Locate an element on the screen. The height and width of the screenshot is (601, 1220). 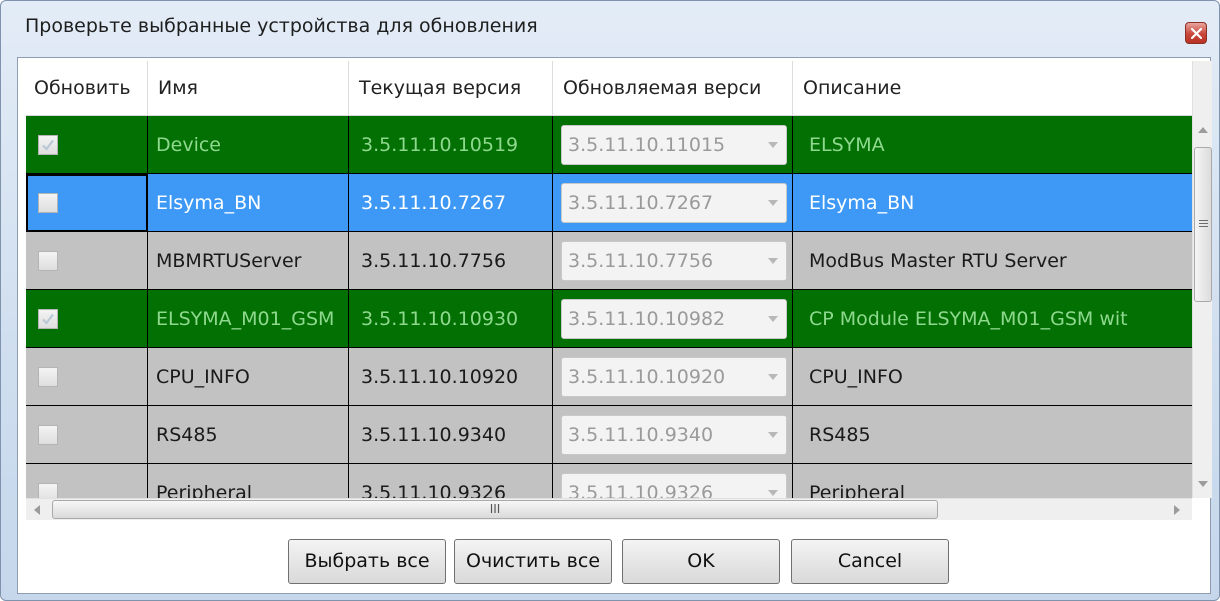
current-version-cell: 3.5.11.10.9326 is located at coordinates (451, 481).